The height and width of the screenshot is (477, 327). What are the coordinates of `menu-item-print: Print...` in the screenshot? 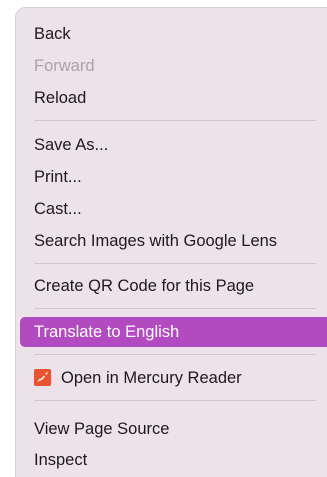 It's located at (171, 177).